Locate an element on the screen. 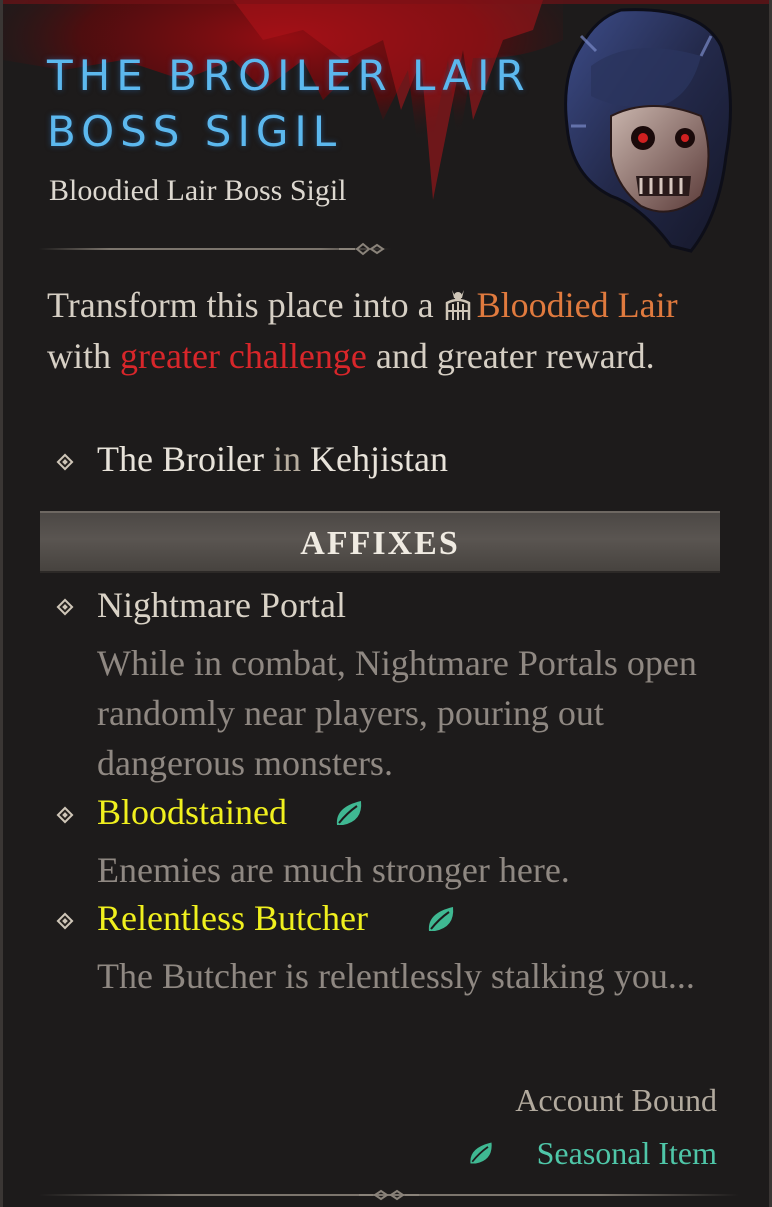 Image resolution: width=772 pixels, height=1207 pixels. location-line: The Broiler in Kehjistan is located at coordinates (272, 459).